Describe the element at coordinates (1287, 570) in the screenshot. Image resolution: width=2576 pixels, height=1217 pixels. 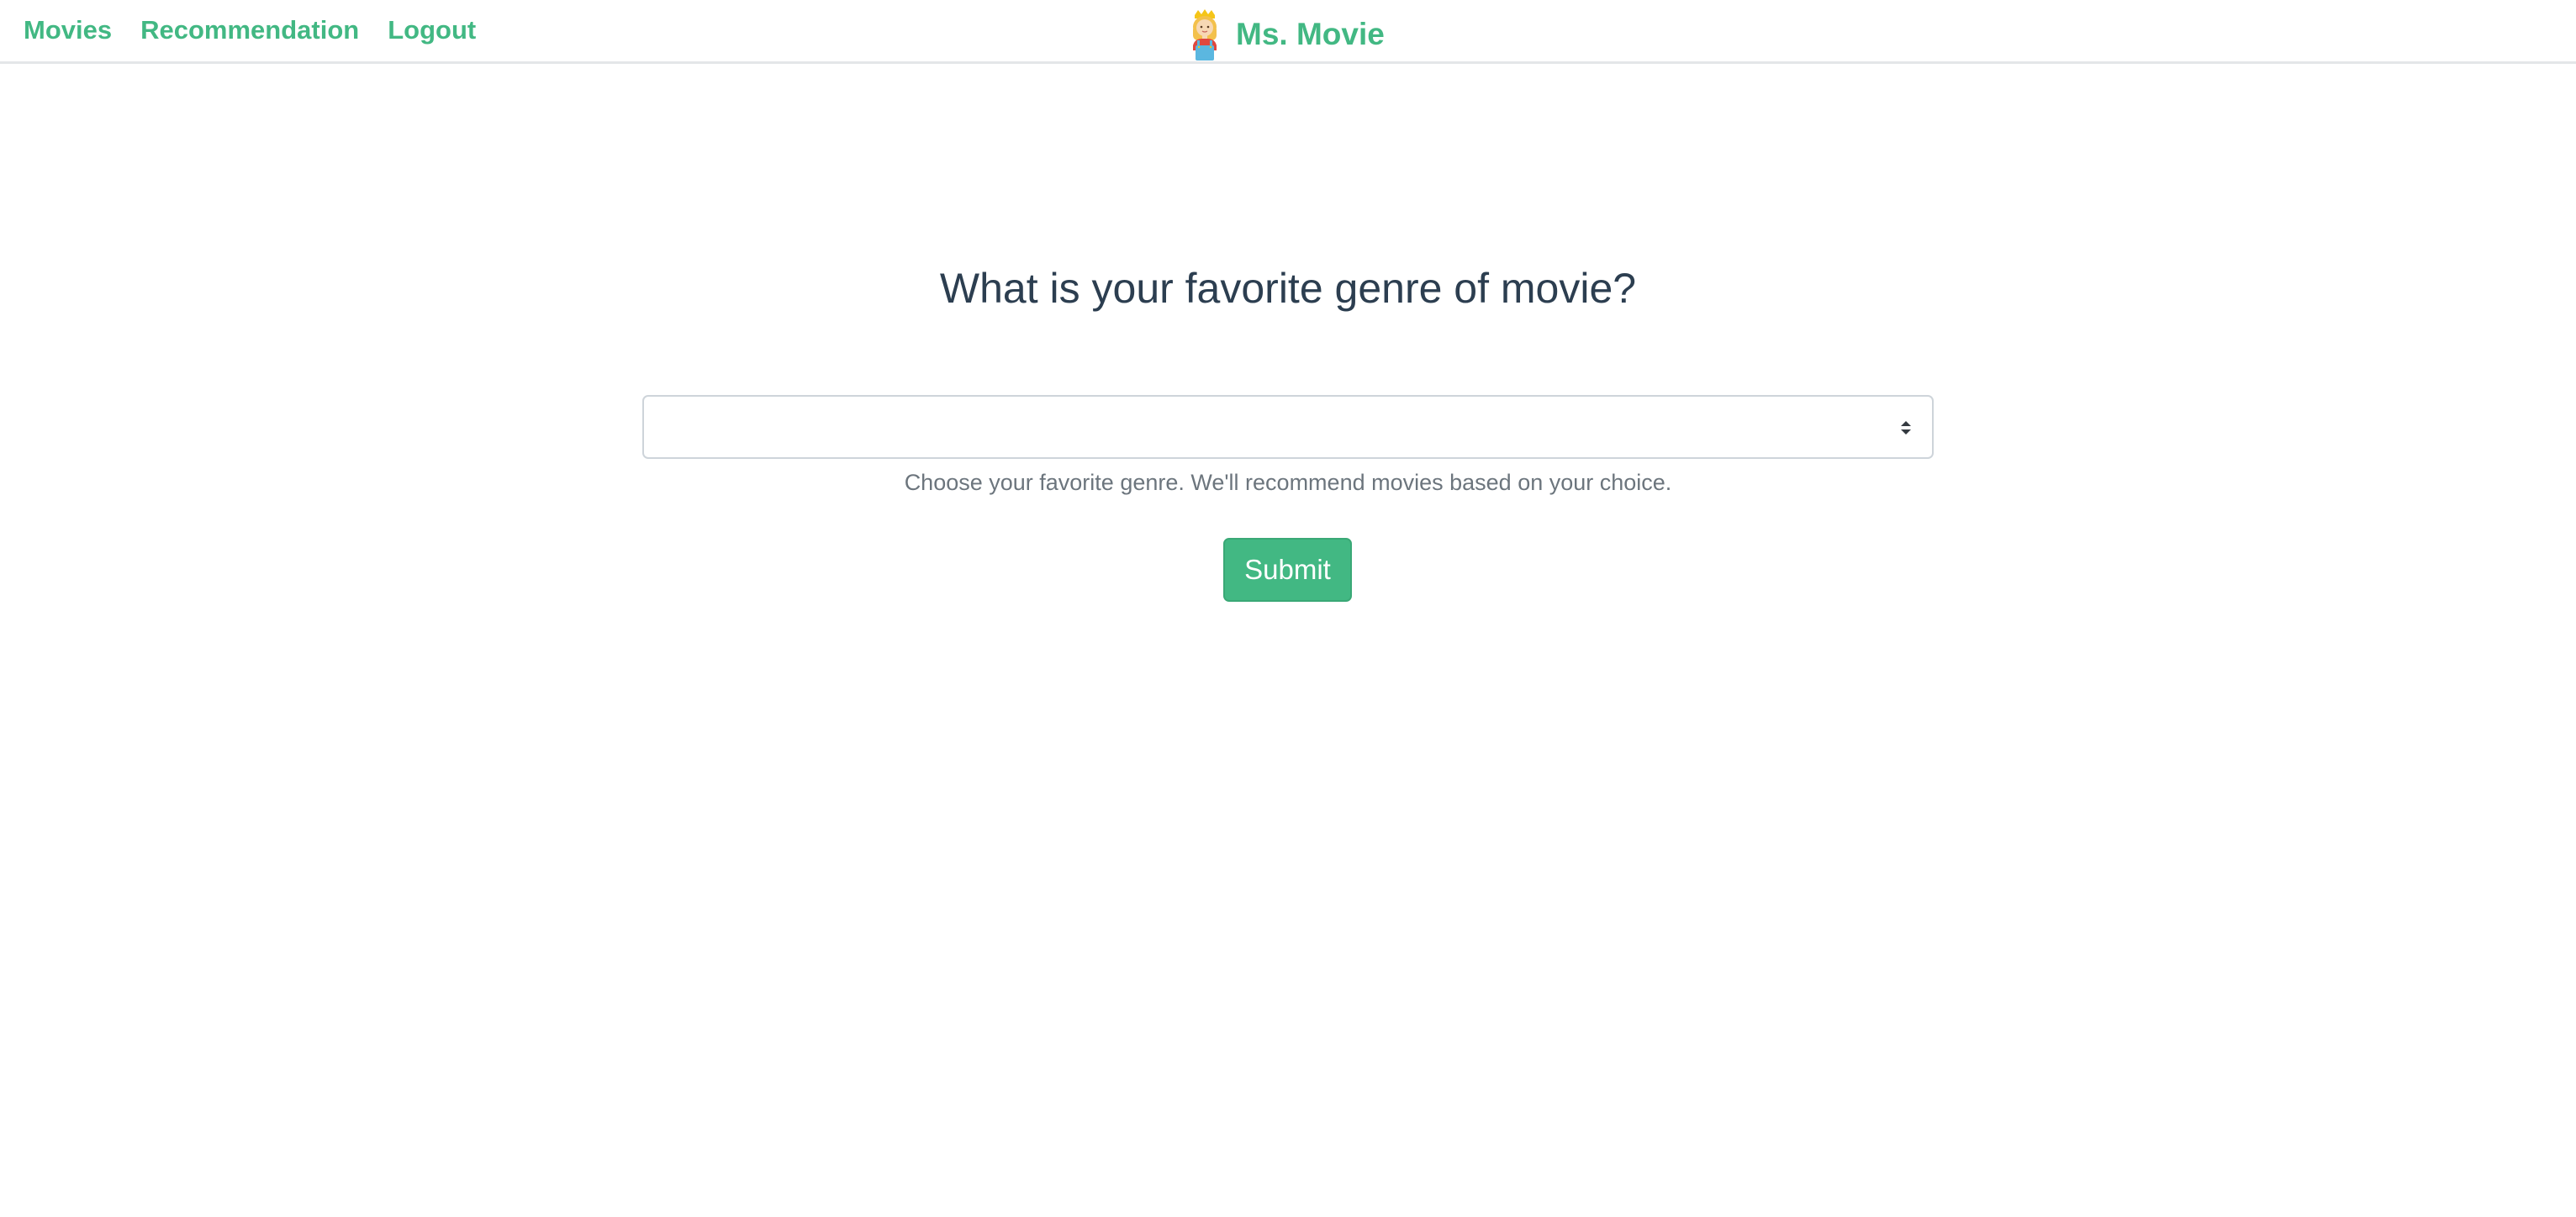
I see `submit-button: Submit` at that location.